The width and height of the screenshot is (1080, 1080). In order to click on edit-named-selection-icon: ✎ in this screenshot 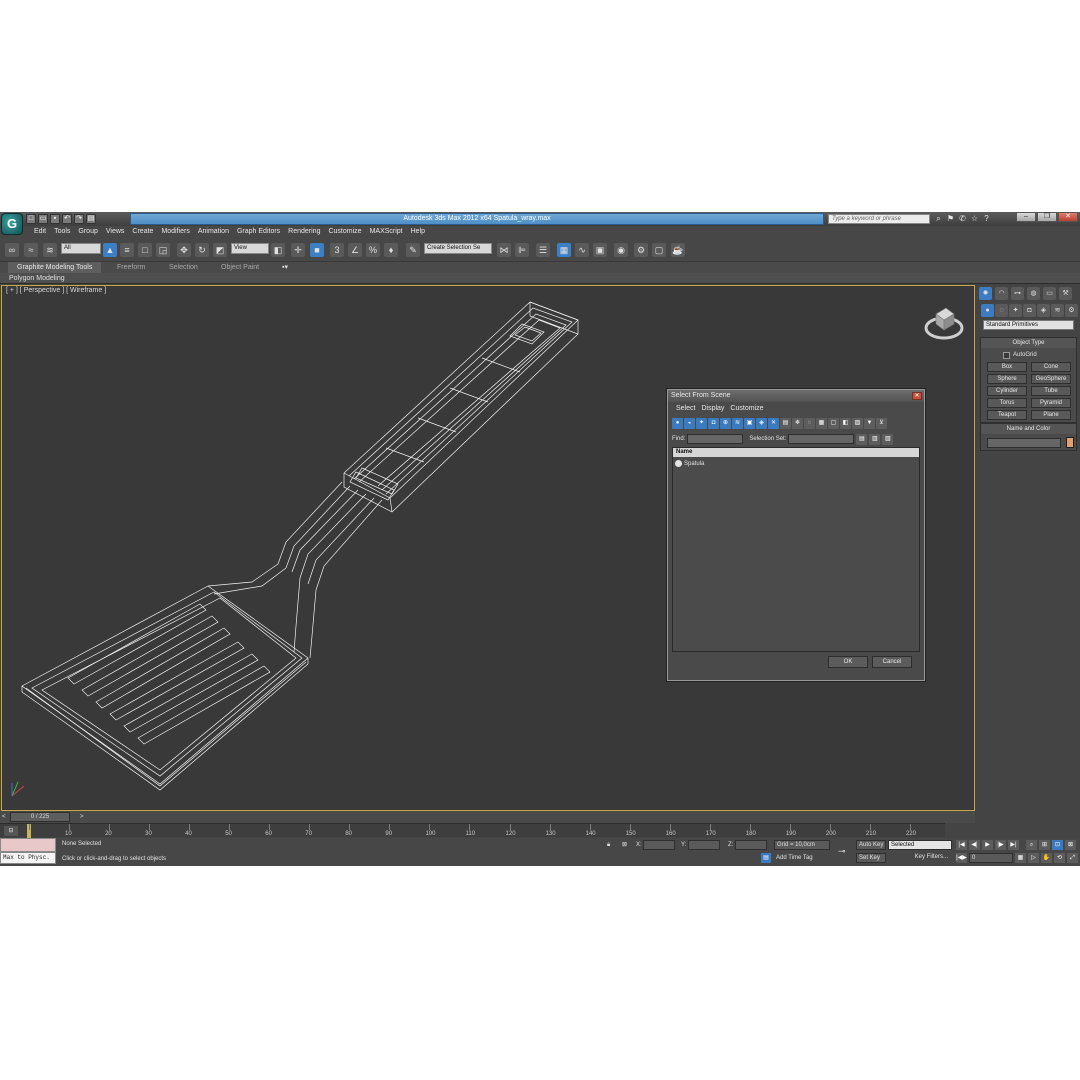, I will do `click(413, 250)`.